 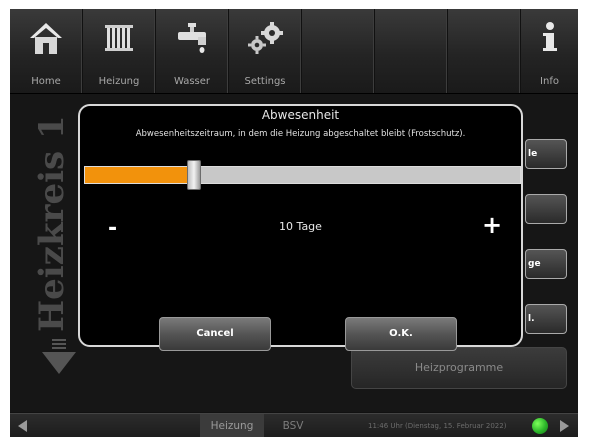 I want to click on nav-label-wasser: Wasser, so click(x=192, y=81).